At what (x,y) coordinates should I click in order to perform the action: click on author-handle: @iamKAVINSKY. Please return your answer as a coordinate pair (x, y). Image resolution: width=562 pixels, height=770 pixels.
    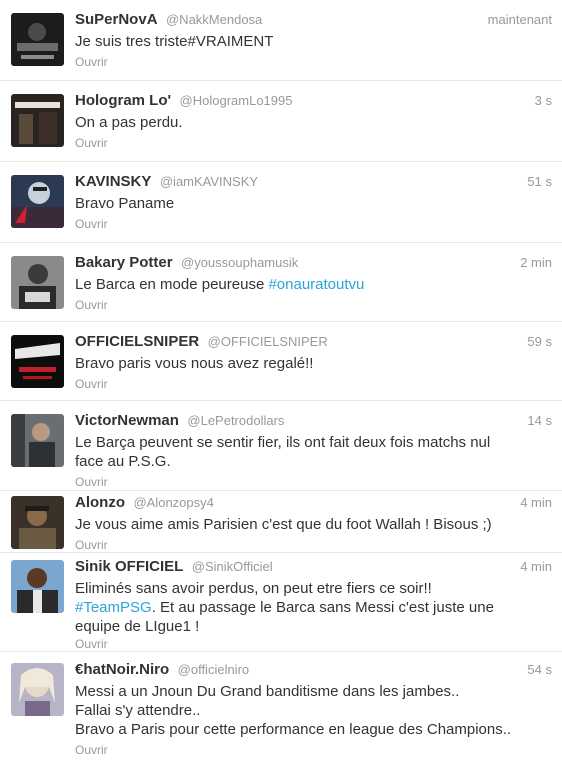
    Looking at the image, I should click on (209, 181).